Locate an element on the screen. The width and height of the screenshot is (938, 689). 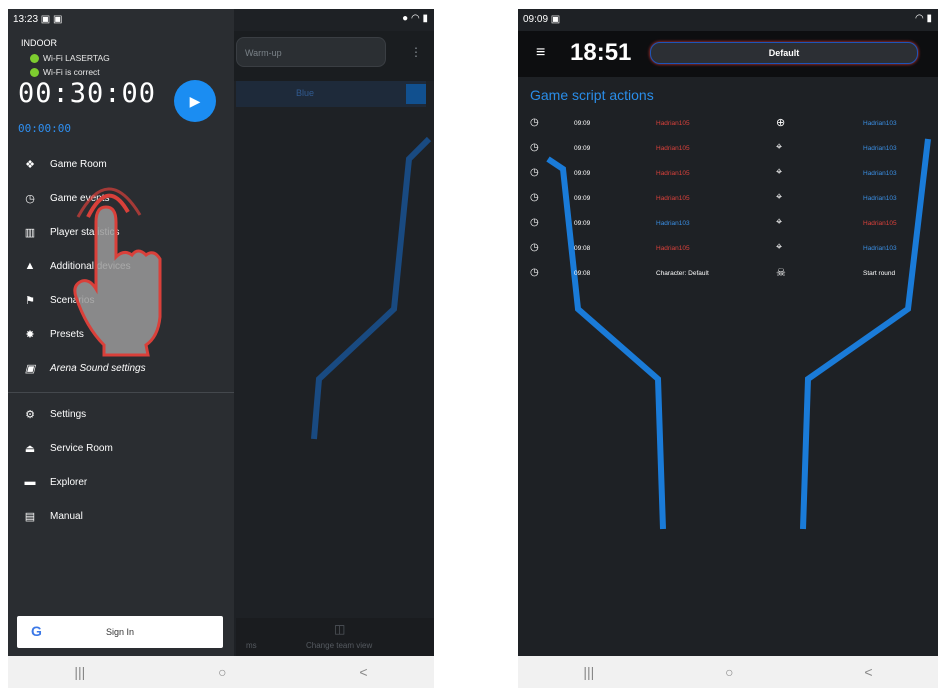
play-button: ▶ is located at coordinates (195, 101).